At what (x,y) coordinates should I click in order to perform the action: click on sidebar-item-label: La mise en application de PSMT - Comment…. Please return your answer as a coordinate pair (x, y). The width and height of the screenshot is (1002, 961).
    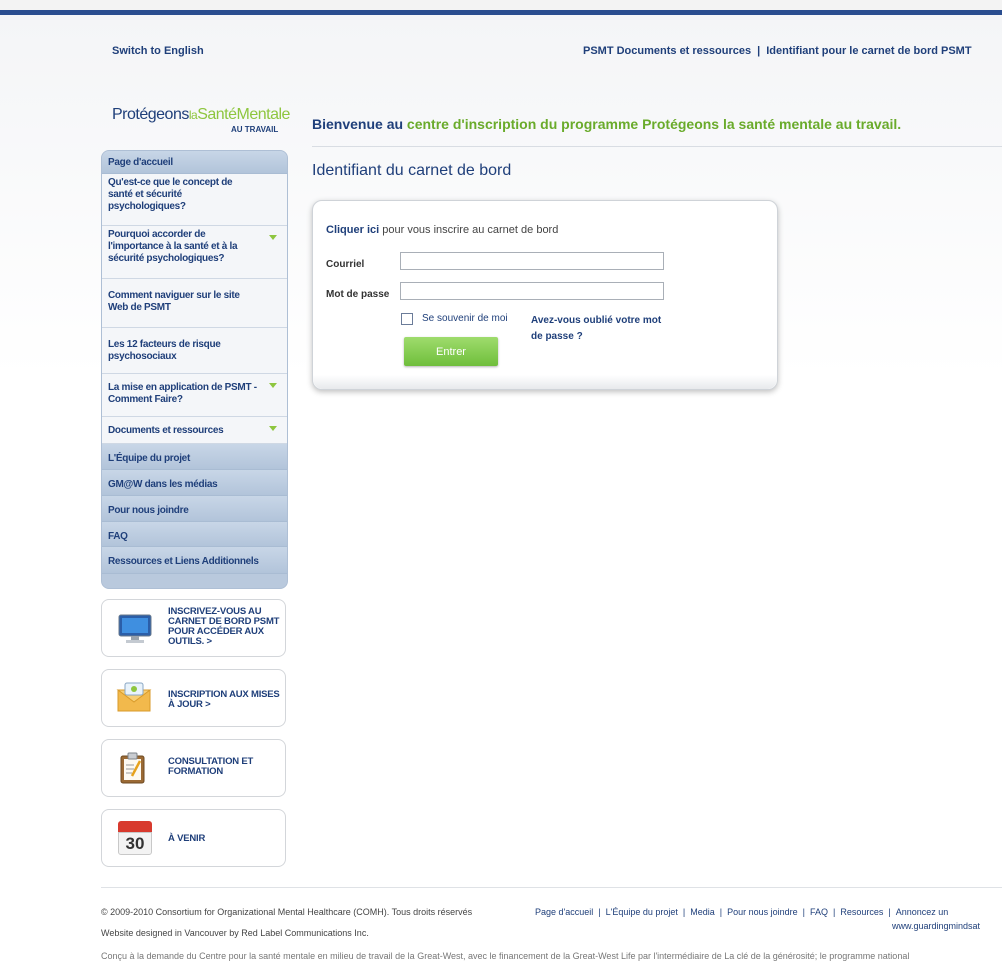
    Looking at the image, I should click on (182, 393).